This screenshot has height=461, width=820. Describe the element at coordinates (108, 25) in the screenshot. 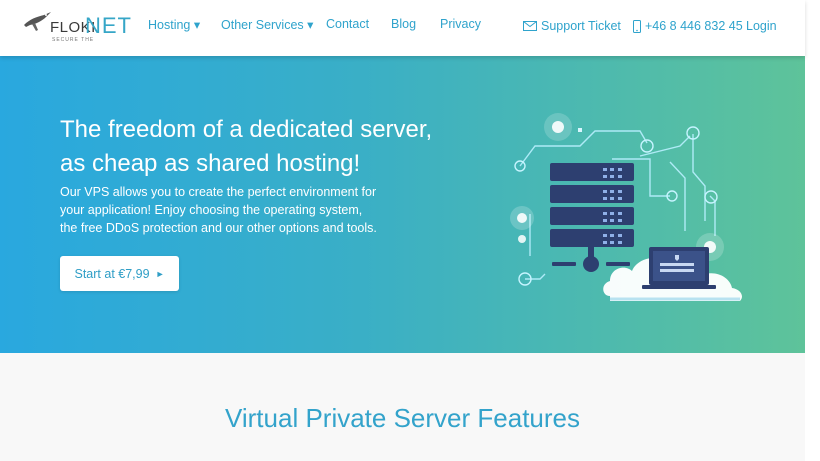

I see `logo-net-text: NET` at that location.